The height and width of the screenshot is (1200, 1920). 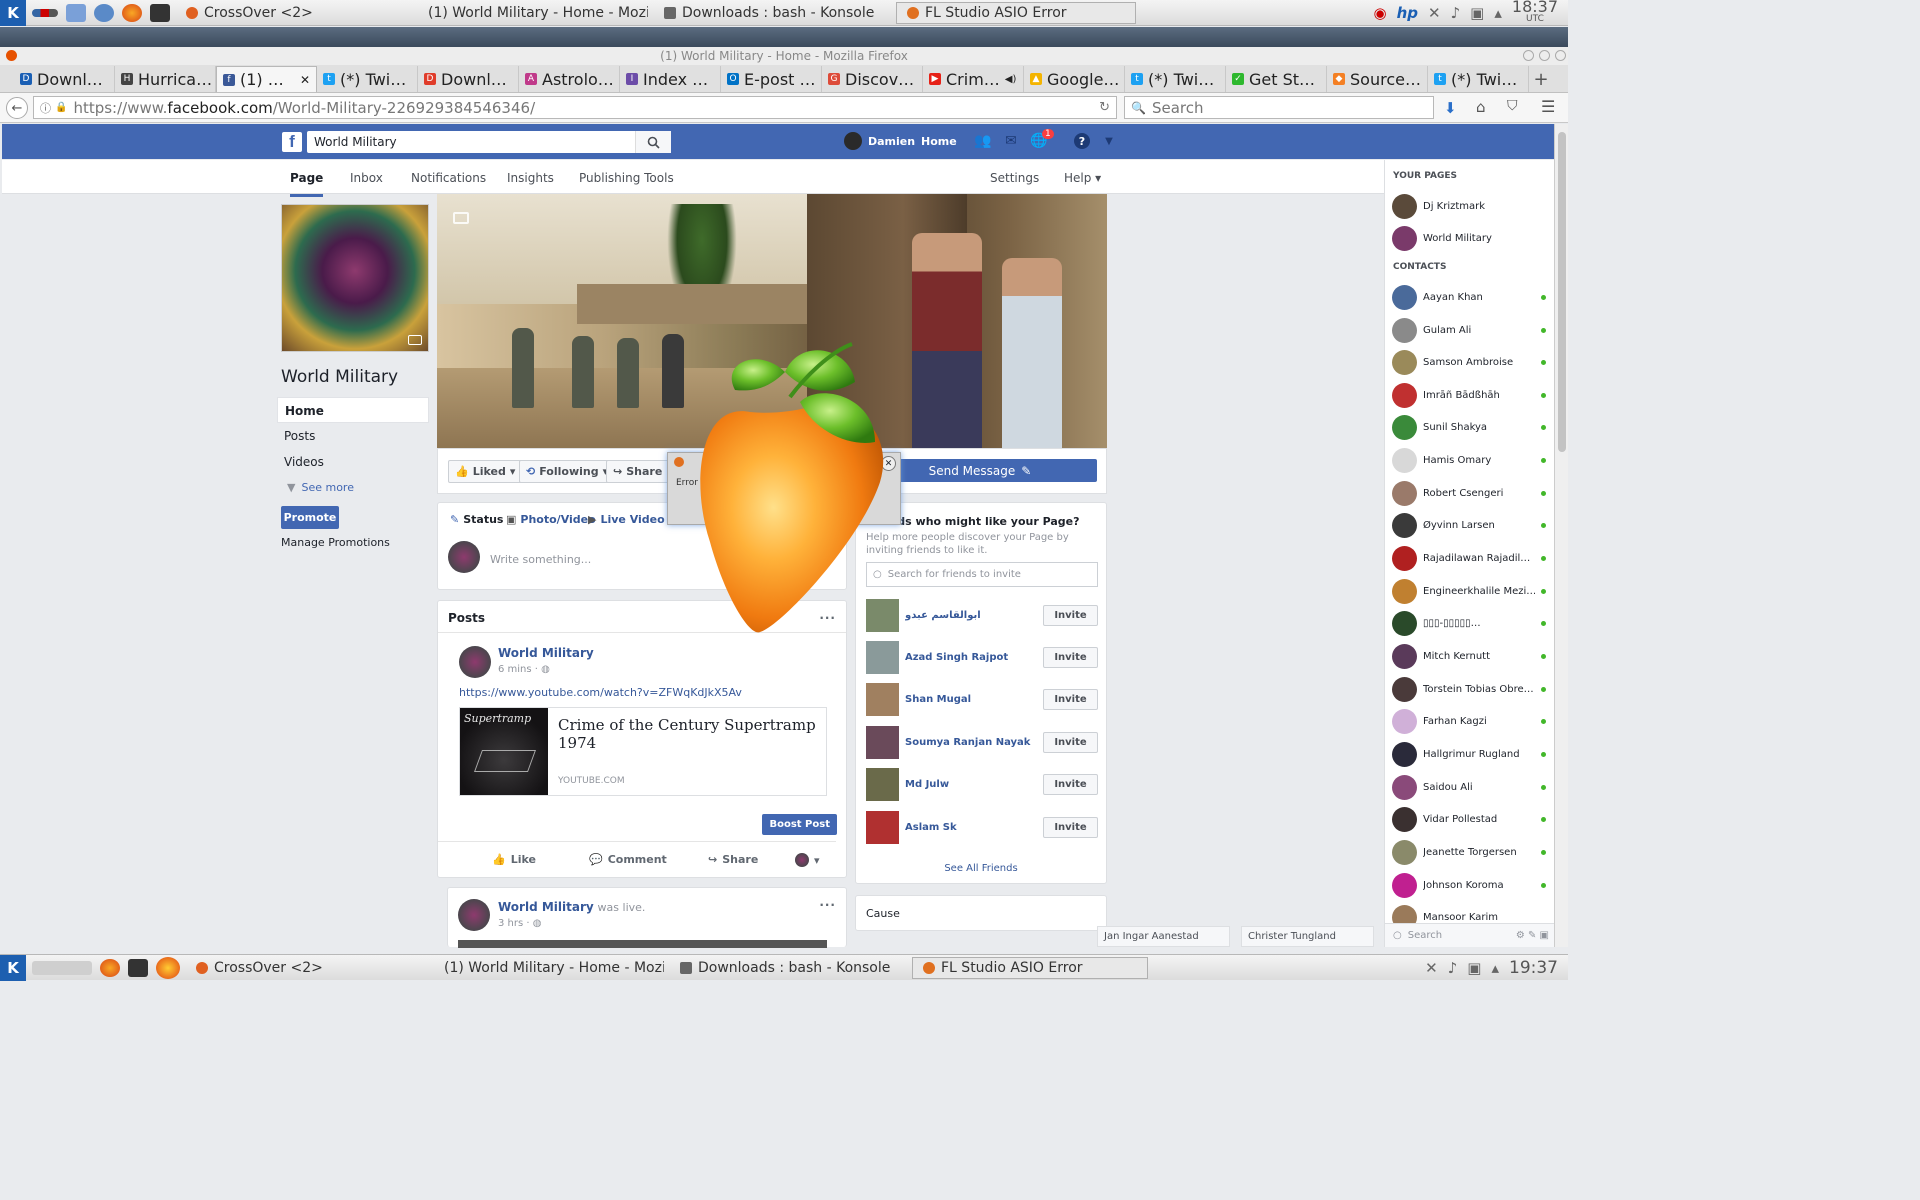 What do you see at coordinates (461, 218) in the screenshot?
I see `change-cover-camera-icon` at bounding box center [461, 218].